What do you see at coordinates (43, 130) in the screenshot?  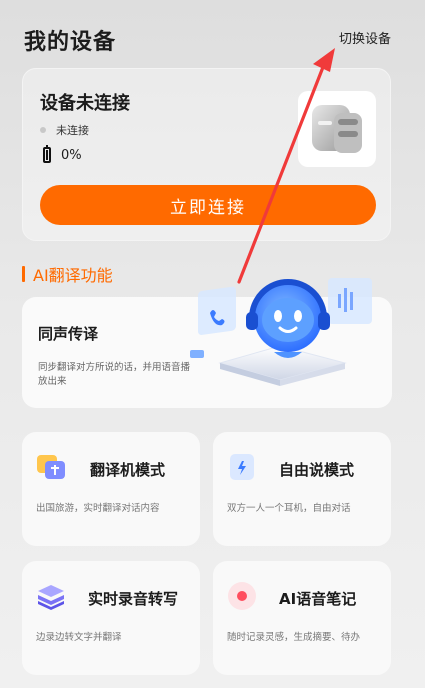 I see `status-dot-icon` at bounding box center [43, 130].